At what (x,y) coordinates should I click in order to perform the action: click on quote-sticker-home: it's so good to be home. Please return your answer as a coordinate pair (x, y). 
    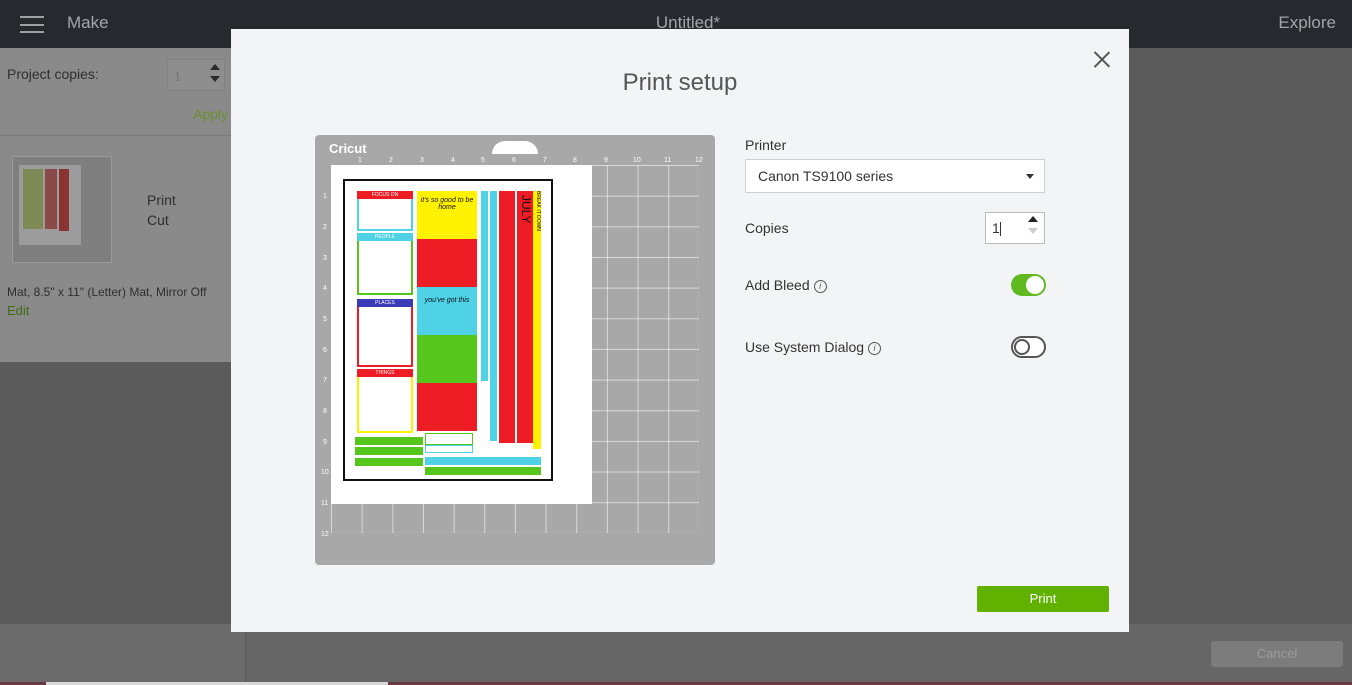
    Looking at the image, I should click on (447, 215).